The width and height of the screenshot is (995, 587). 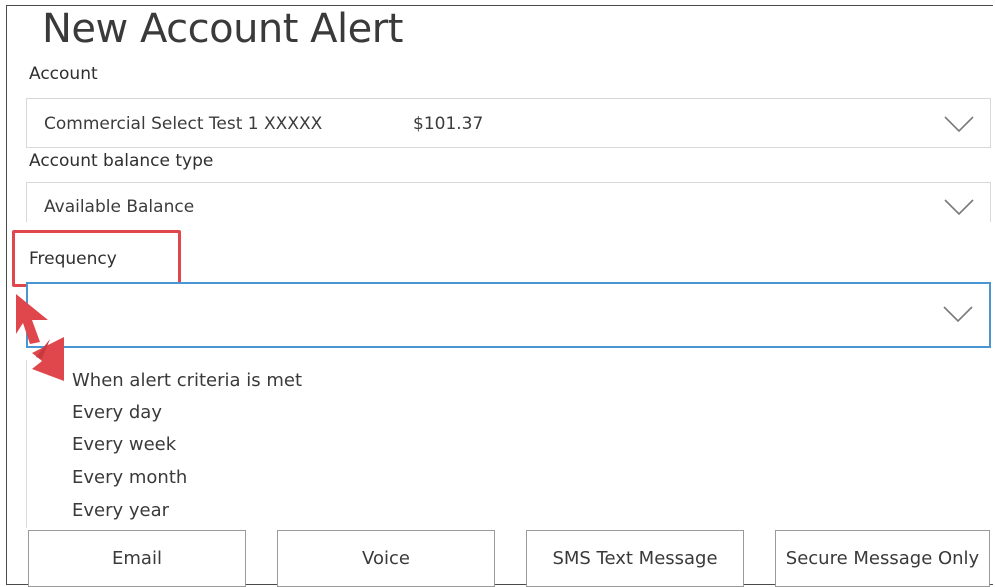 I want to click on frequency-select, so click(x=508, y=315).